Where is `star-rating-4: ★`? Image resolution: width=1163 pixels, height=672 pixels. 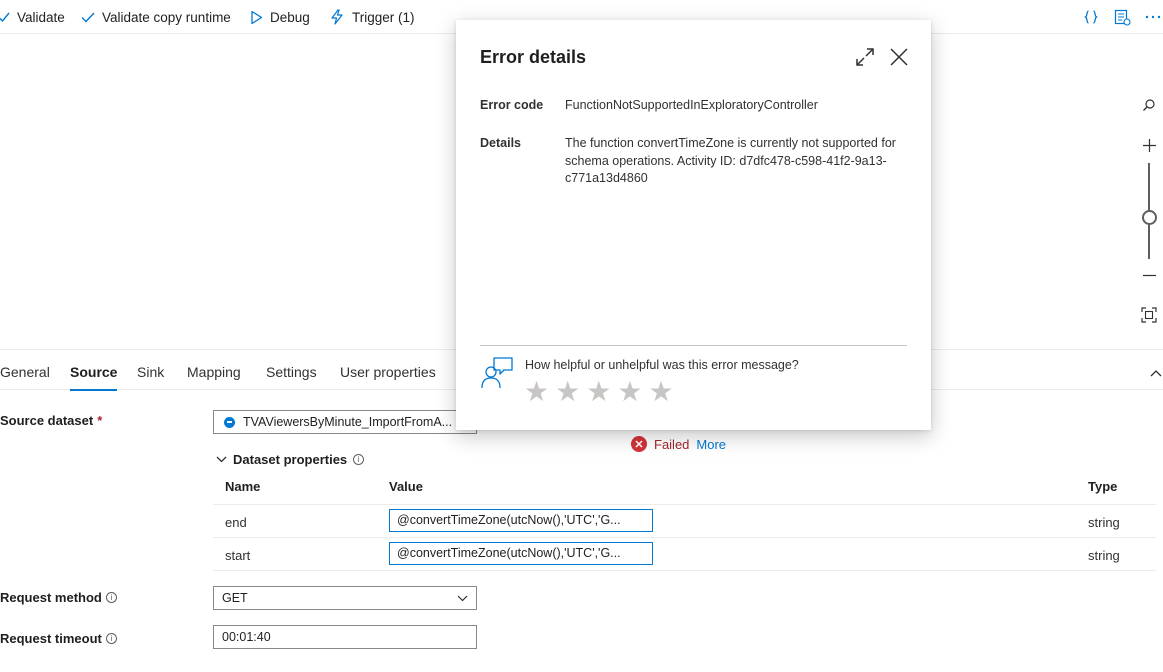
star-rating-4: ★ is located at coordinates (629, 392).